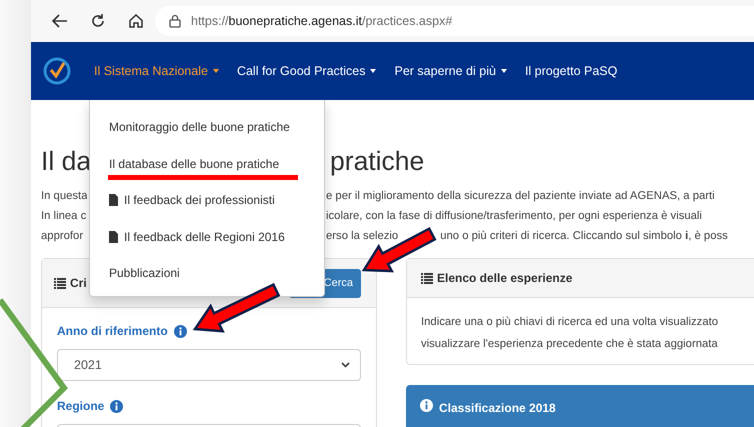  What do you see at coordinates (209, 365) in the screenshot?
I see `year-select: 2021` at bounding box center [209, 365].